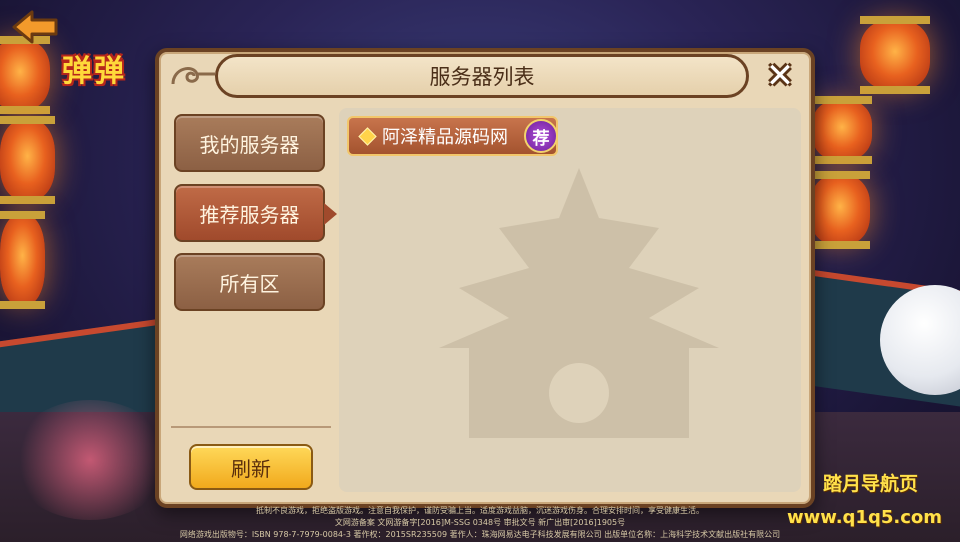 The width and height of the screenshot is (960, 542). What do you see at coordinates (193, 76) in the screenshot?
I see `scroll-ornament-icon` at bounding box center [193, 76].